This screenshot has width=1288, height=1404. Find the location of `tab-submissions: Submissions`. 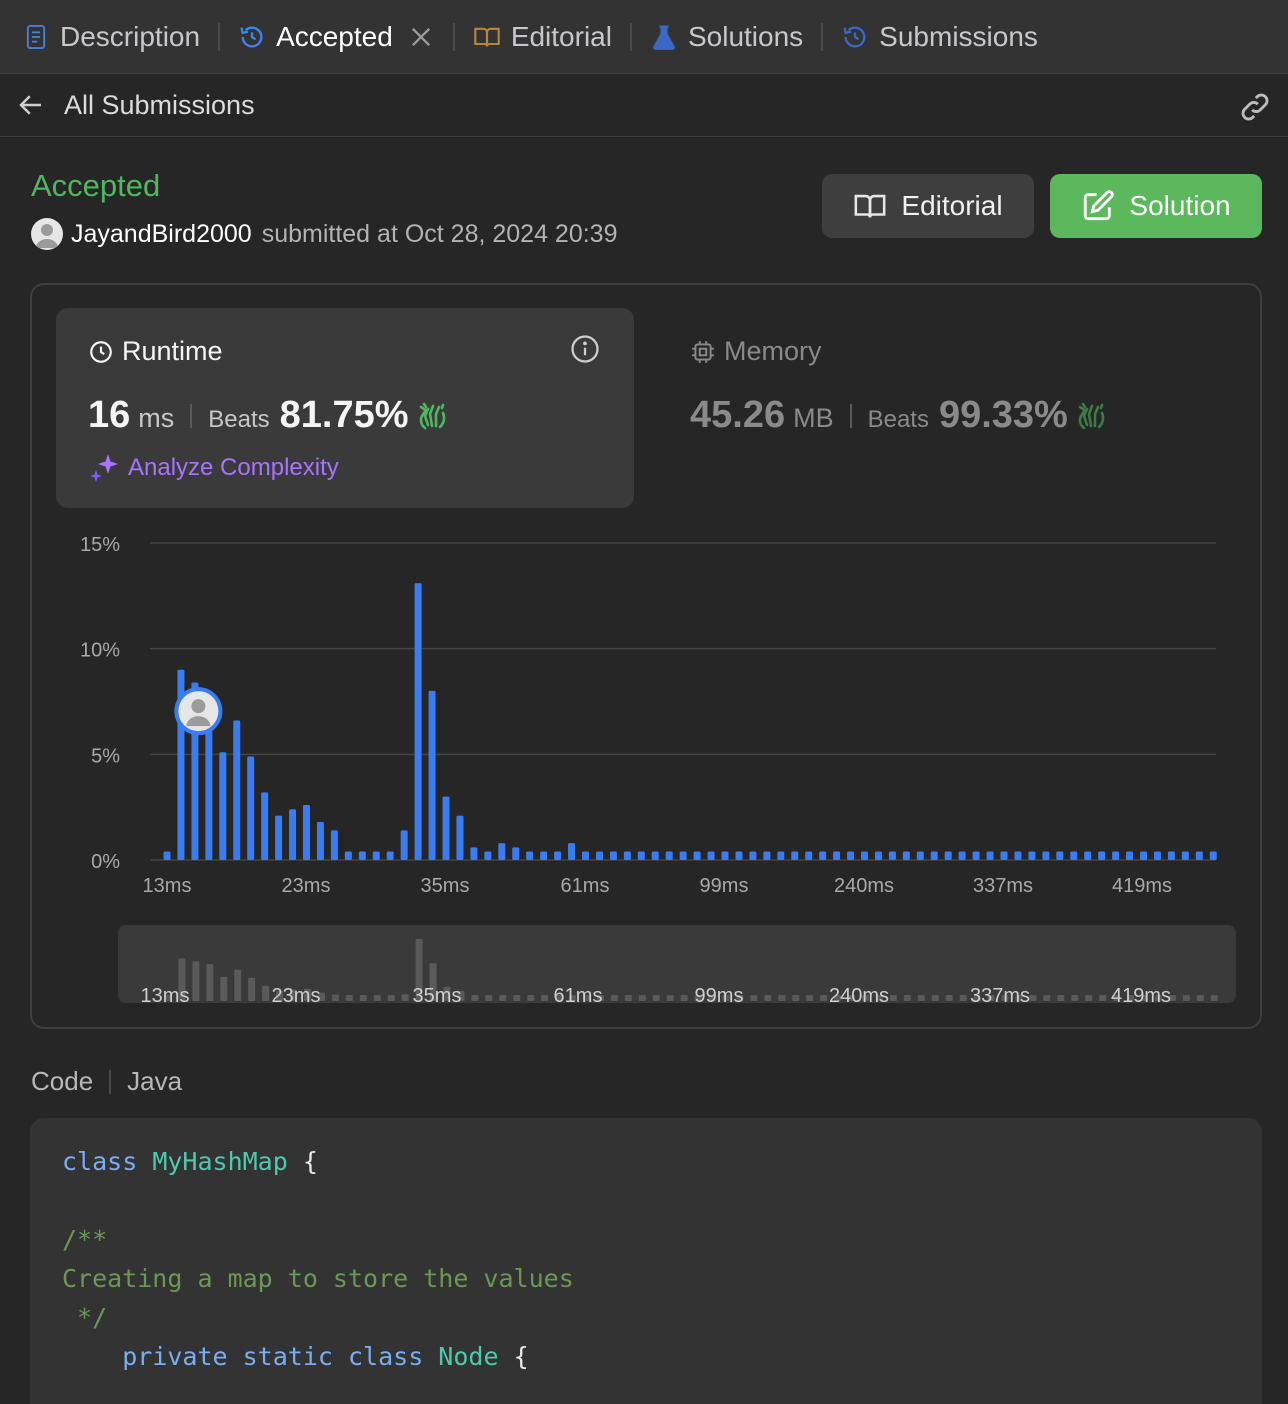

tab-submissions: Submissions is located at coordinates (939, 37).